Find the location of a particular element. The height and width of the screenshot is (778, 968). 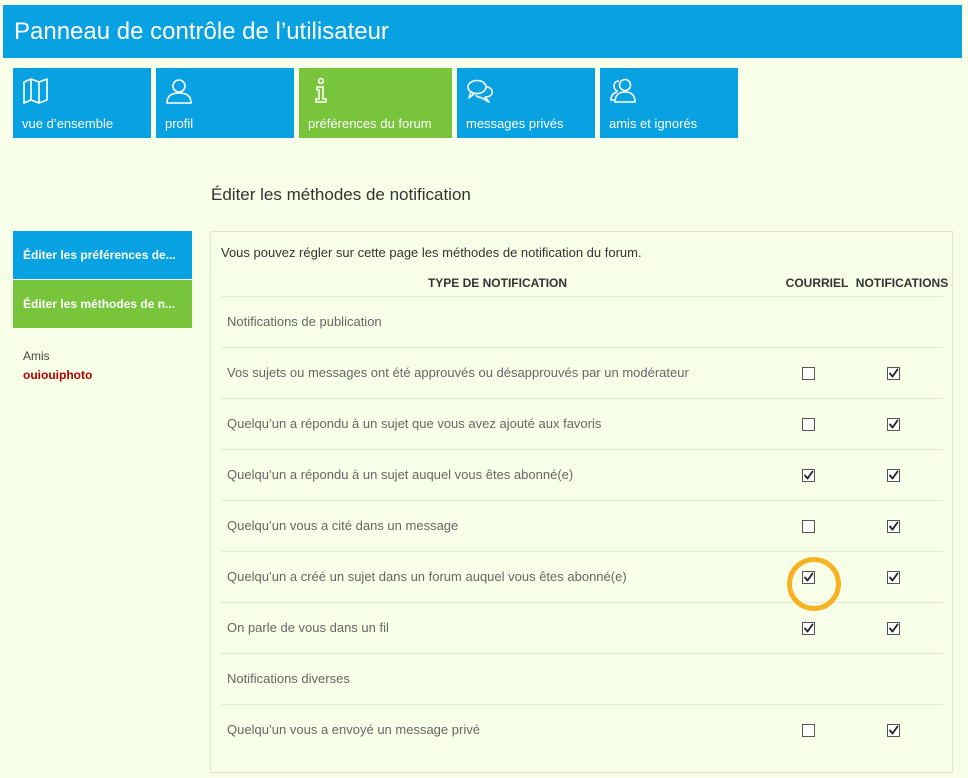

section-title: Éditer les méthodes de notification is located at coordinates (341, 194).